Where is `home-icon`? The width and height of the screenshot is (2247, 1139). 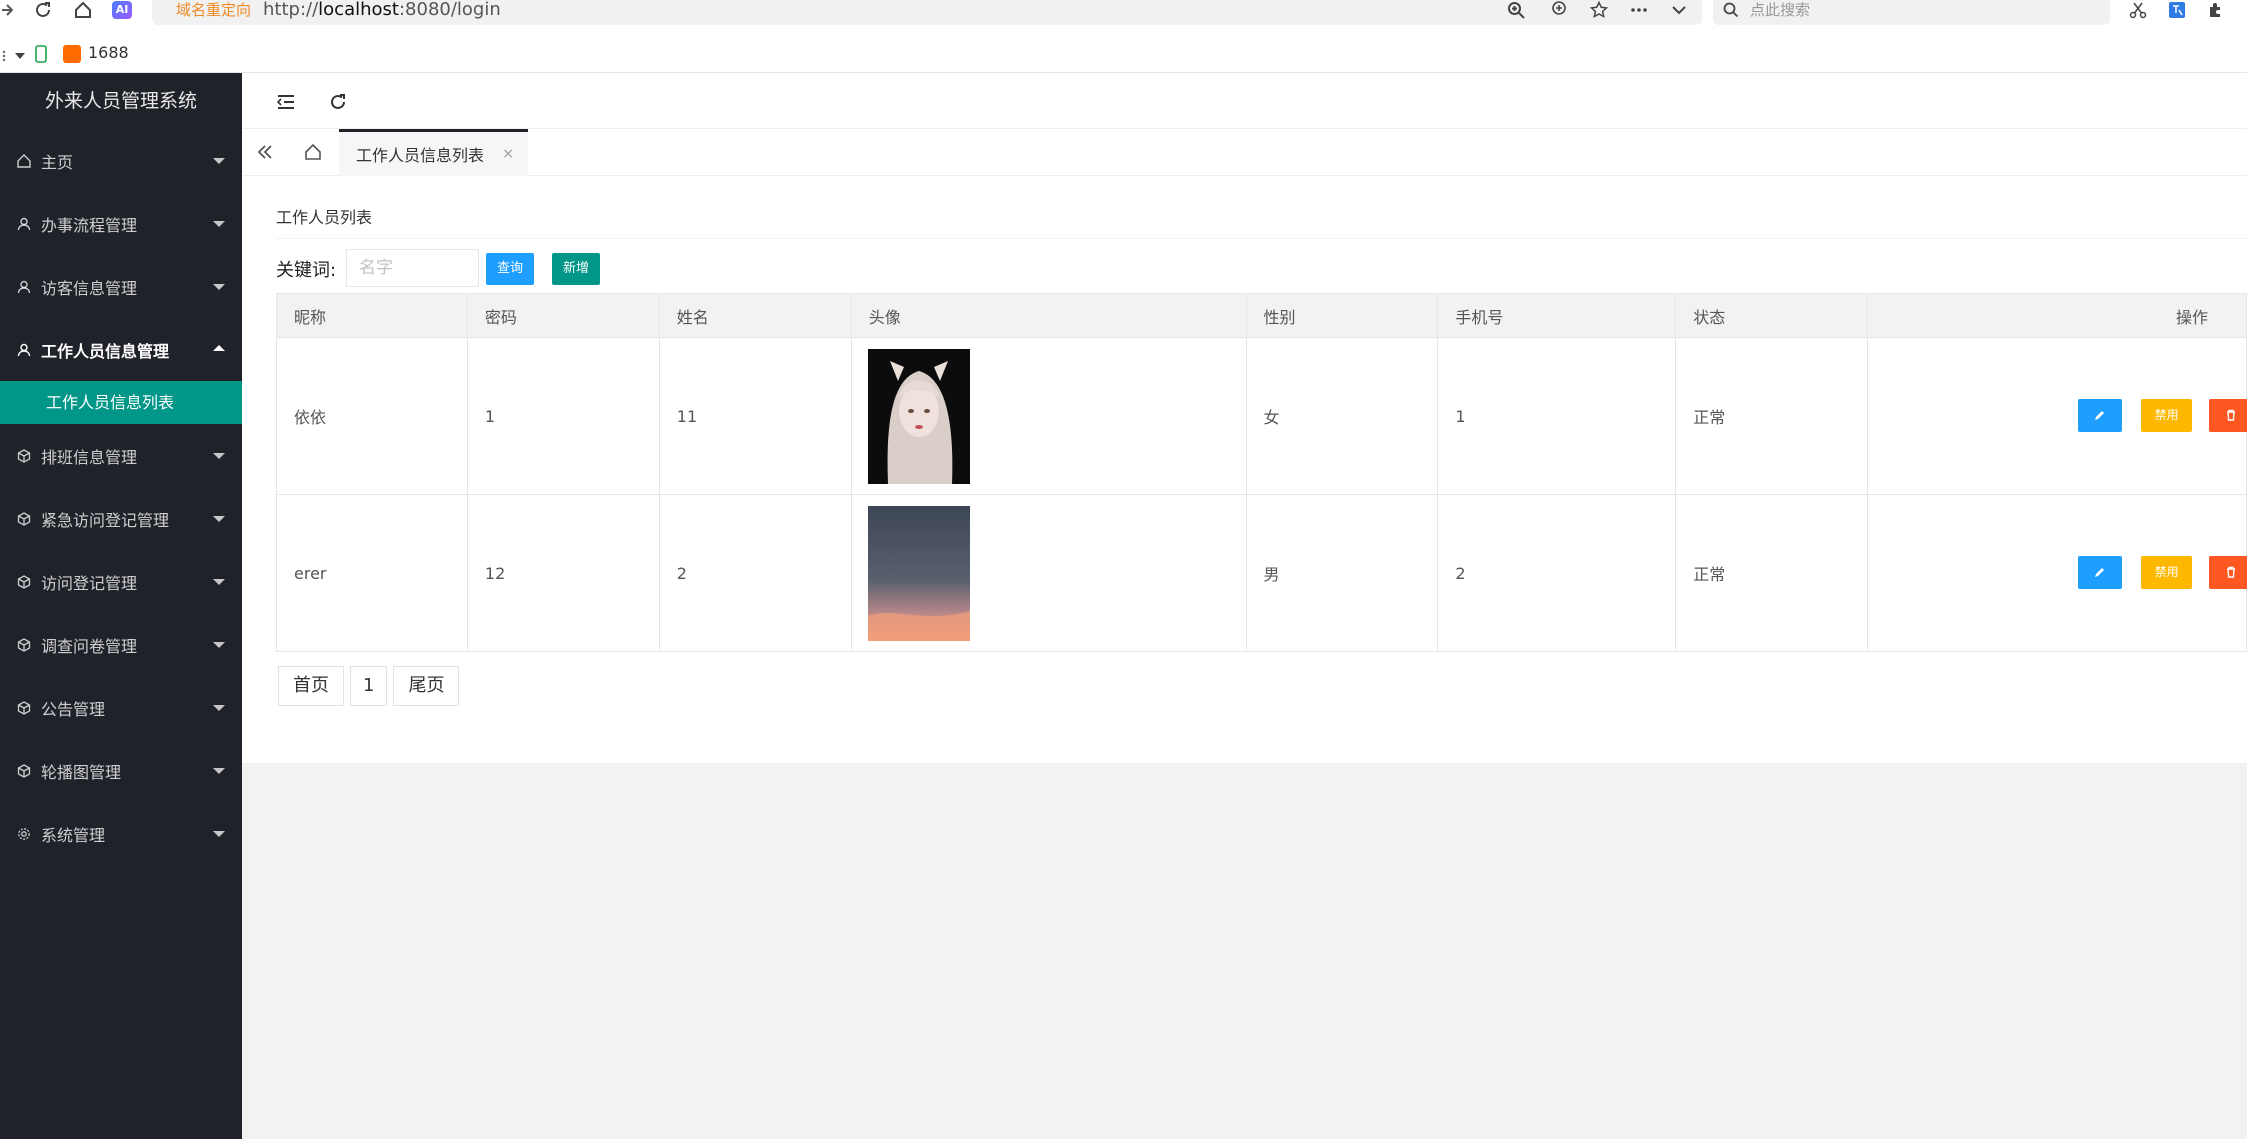 home-icon is located at coordinates (83, 10).